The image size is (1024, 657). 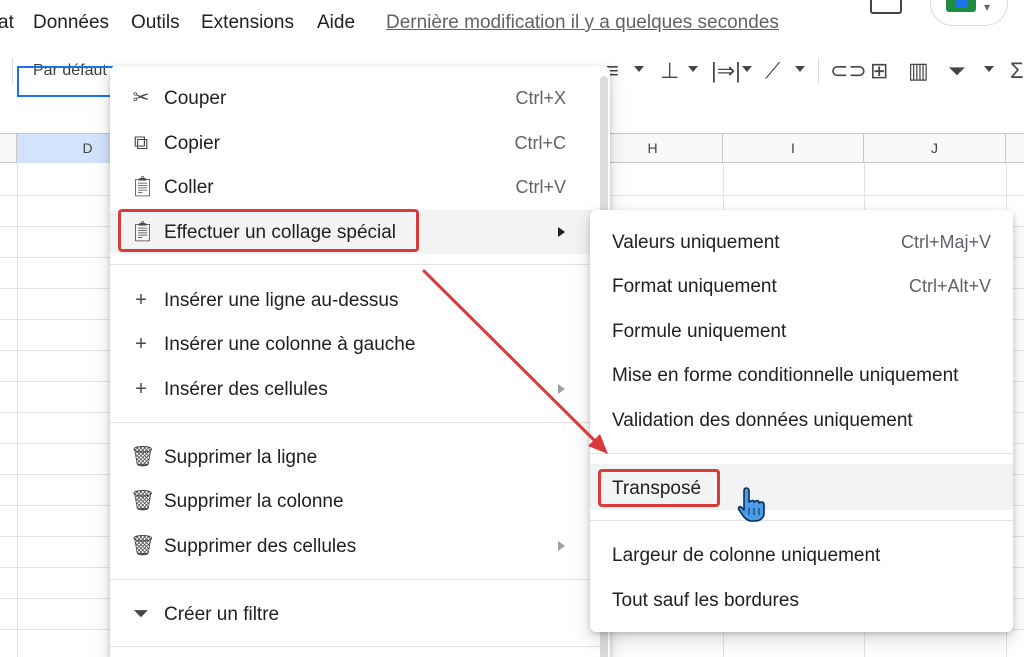 What do you see at coordinates (195, 98) in the screenshot?
I see `menu-item-label: Couper` at bounding box center [195, 98].